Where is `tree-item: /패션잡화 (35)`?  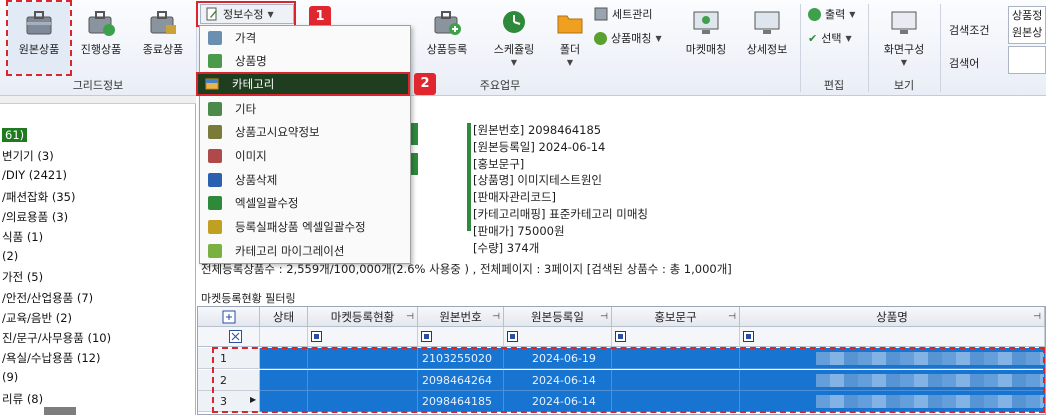 tree-item: /패션잡화 (35) is located at coordinates (38, 197).